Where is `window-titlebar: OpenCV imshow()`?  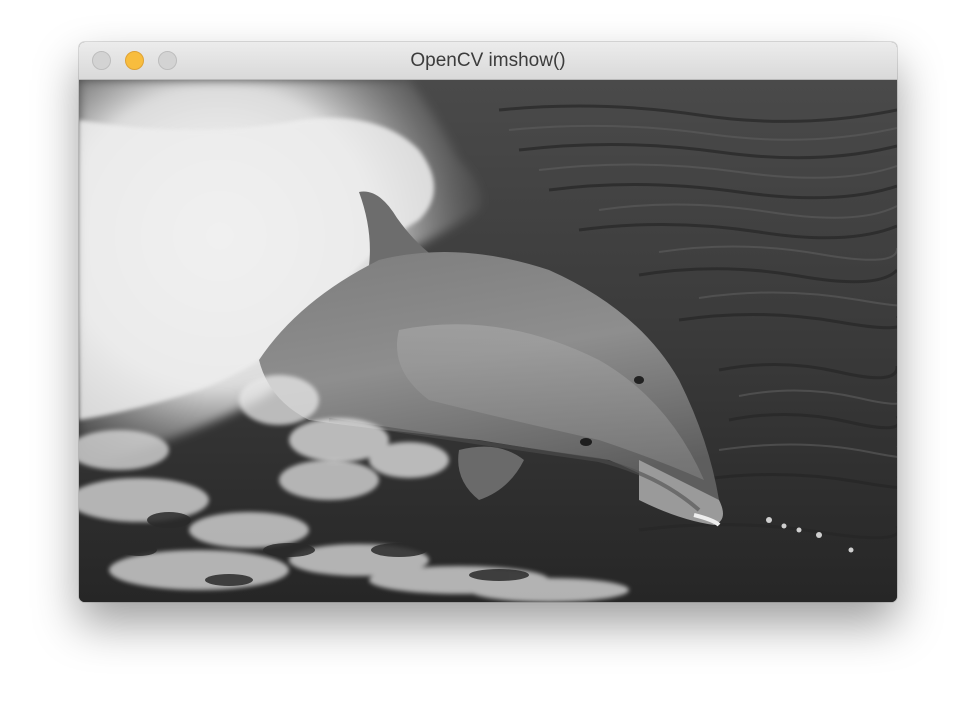
window-titlebar: OpenCV imshow() is located at coordinates (488, 61).